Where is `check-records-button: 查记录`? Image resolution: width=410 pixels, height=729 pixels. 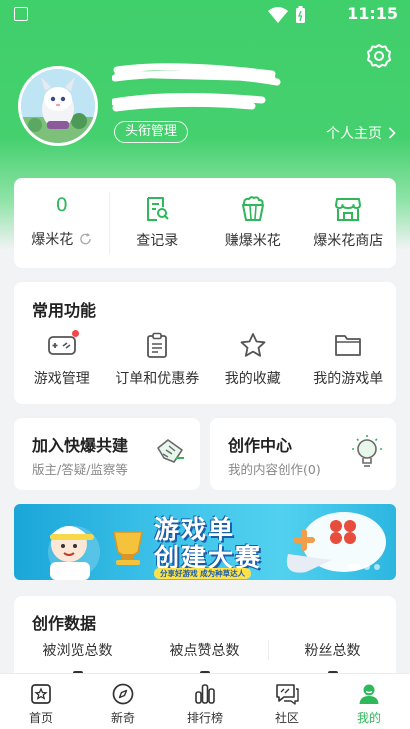
check-records-button: 查记录 is located at coordinates (158, 223).